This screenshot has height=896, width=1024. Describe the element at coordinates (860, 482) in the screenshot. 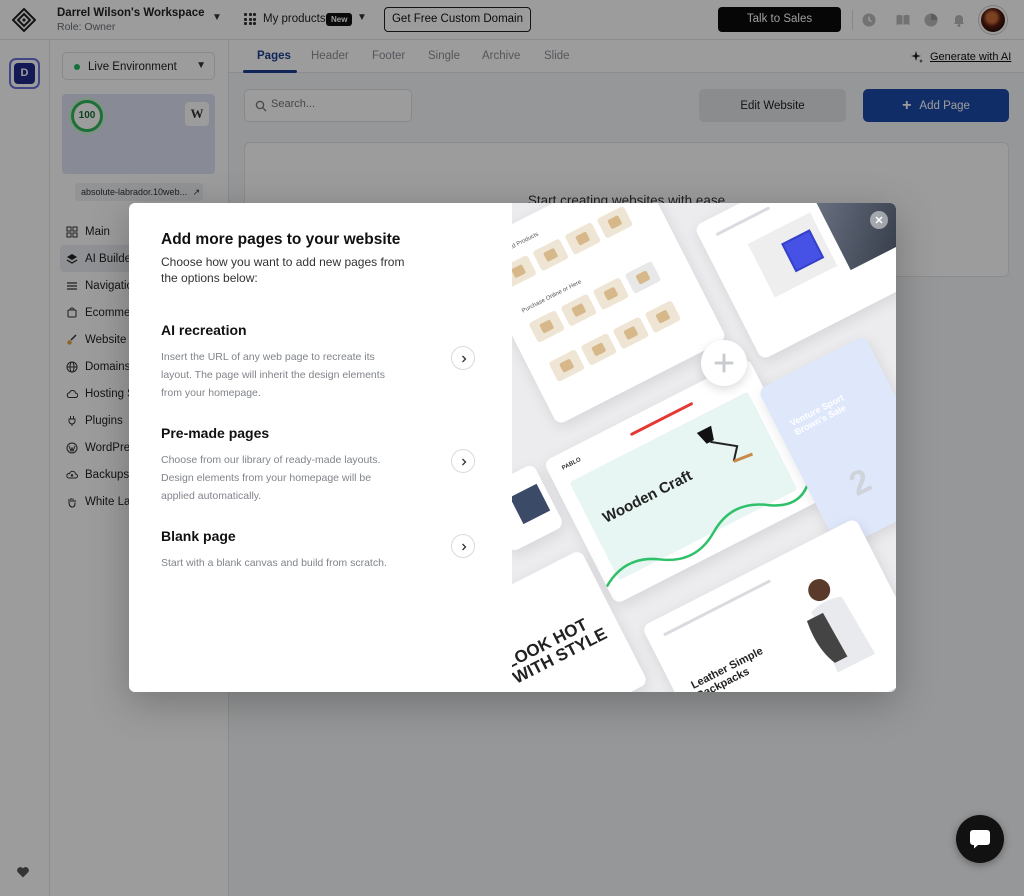

I see `template-number: 2` at that location.